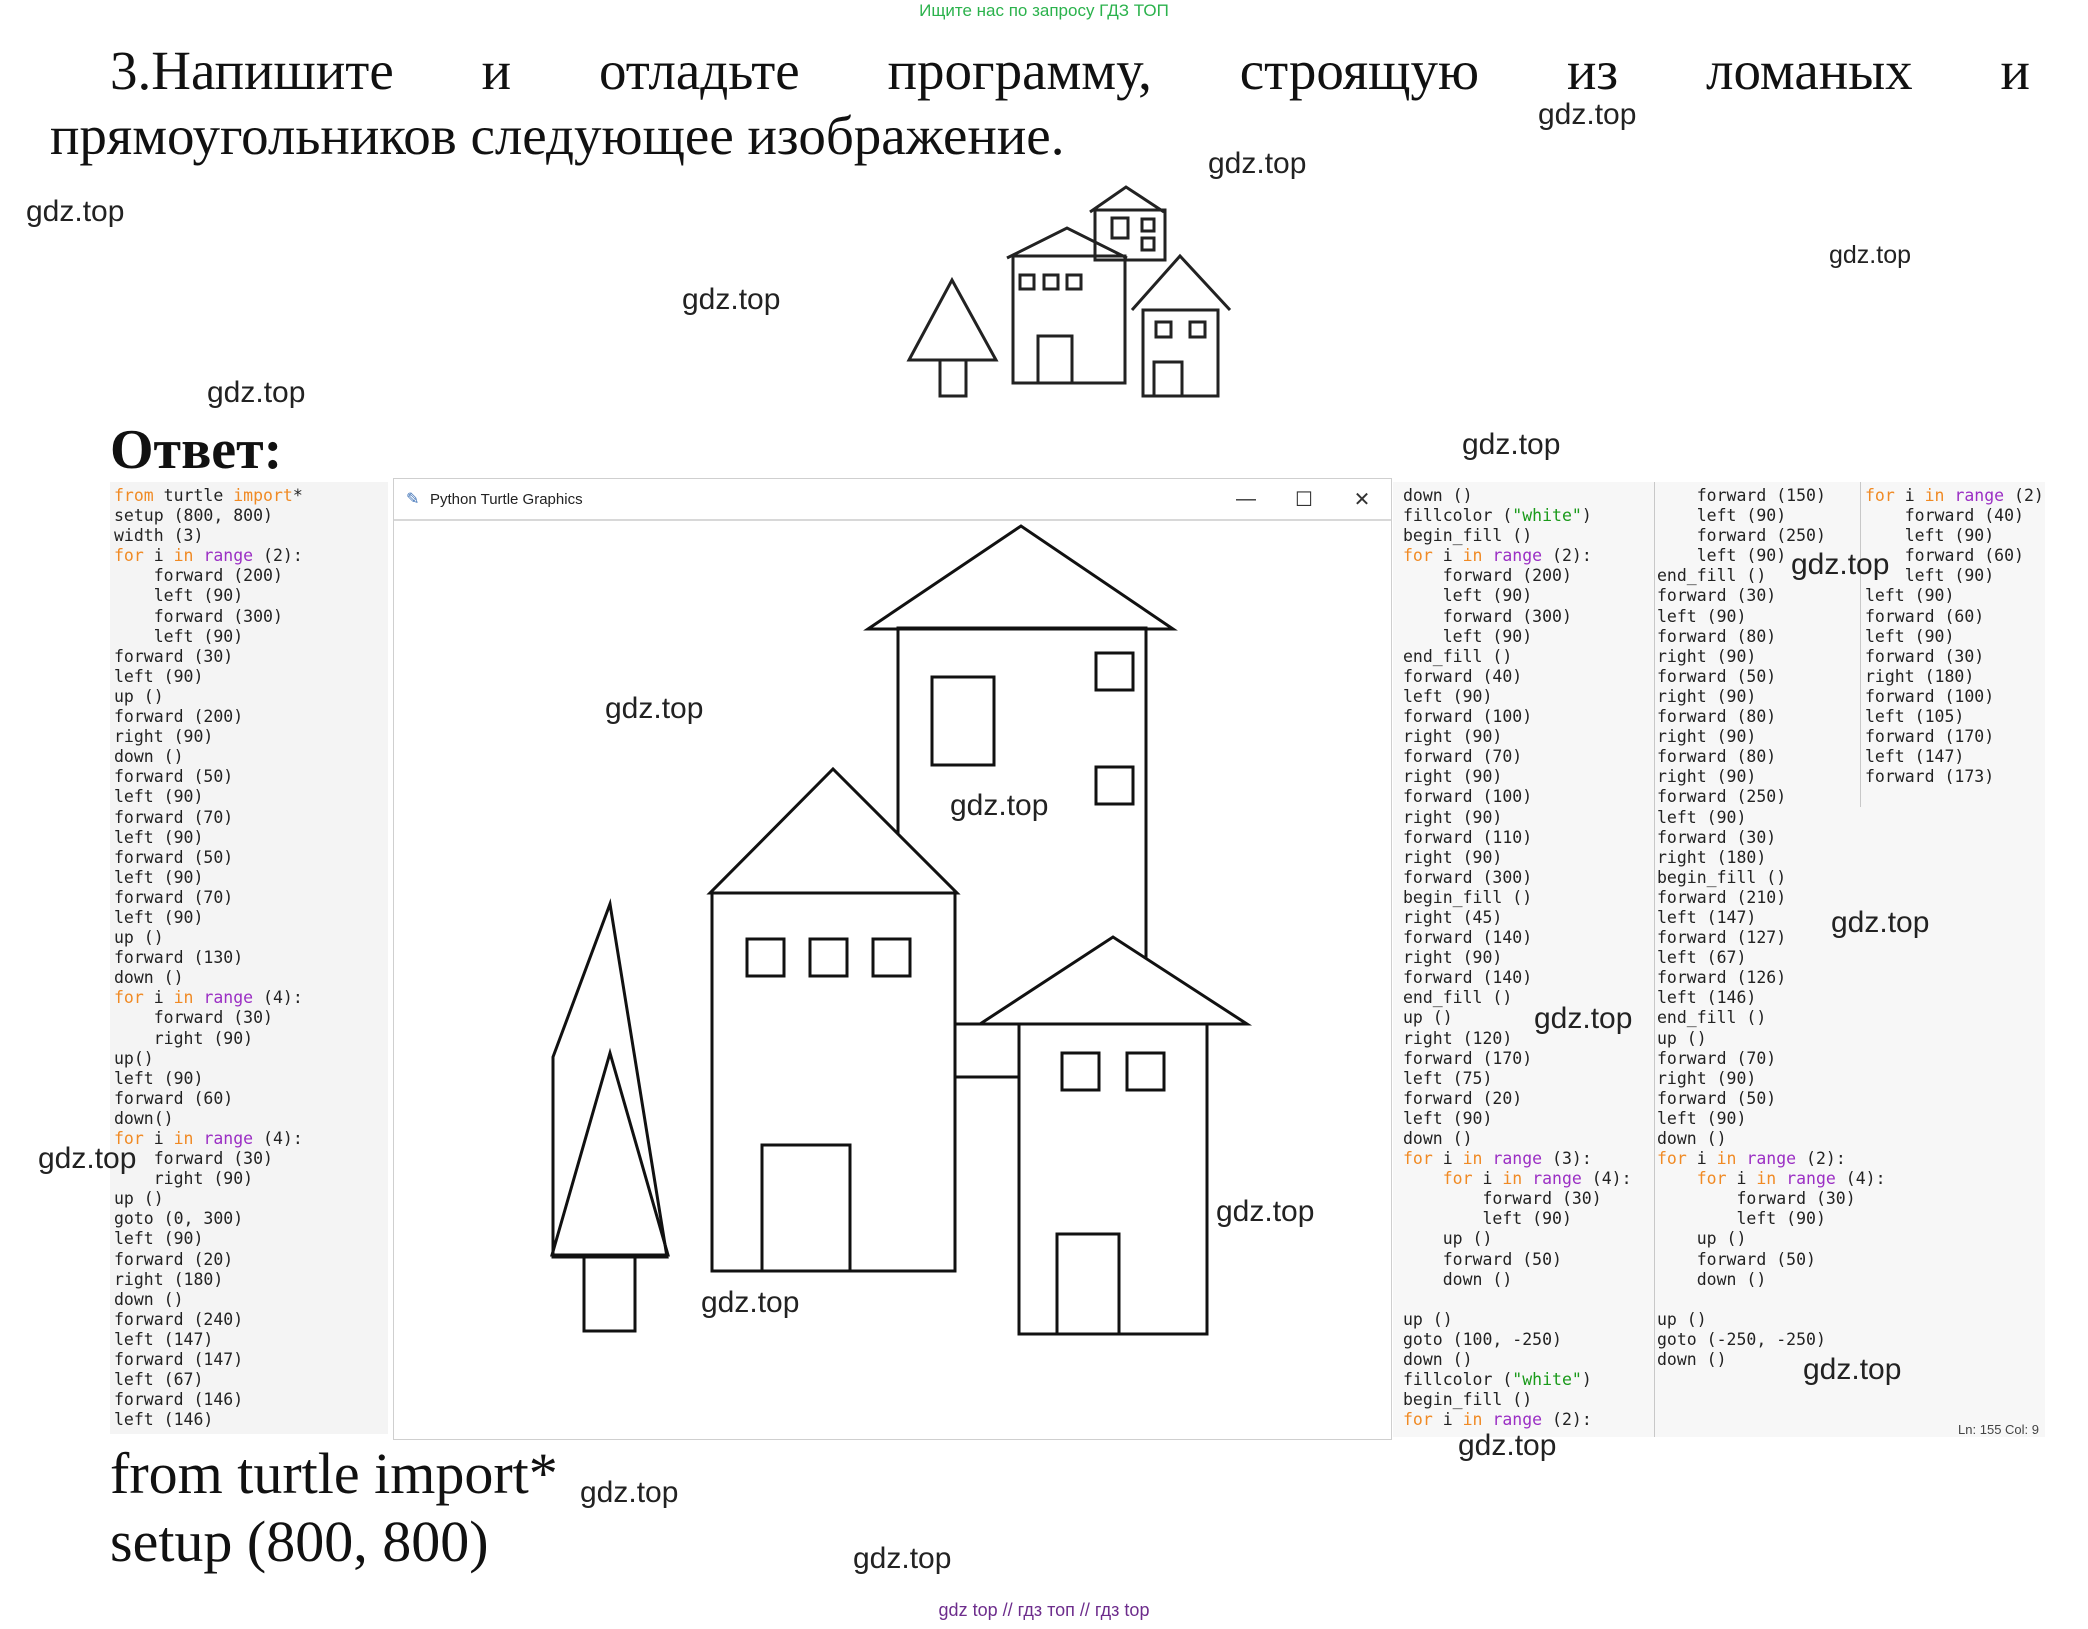  I want to click on illustration-left-roof, so click(1067, 243).